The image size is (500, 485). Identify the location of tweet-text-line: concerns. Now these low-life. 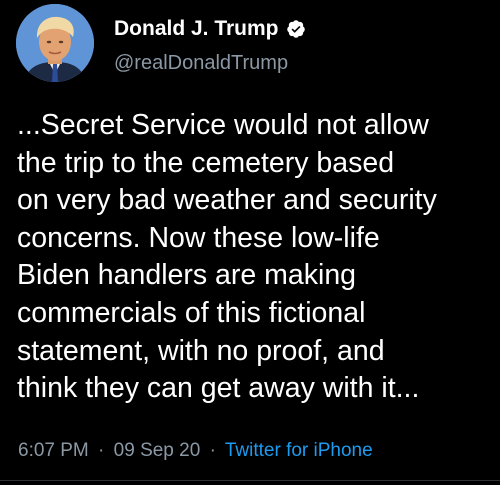
(198, 237).